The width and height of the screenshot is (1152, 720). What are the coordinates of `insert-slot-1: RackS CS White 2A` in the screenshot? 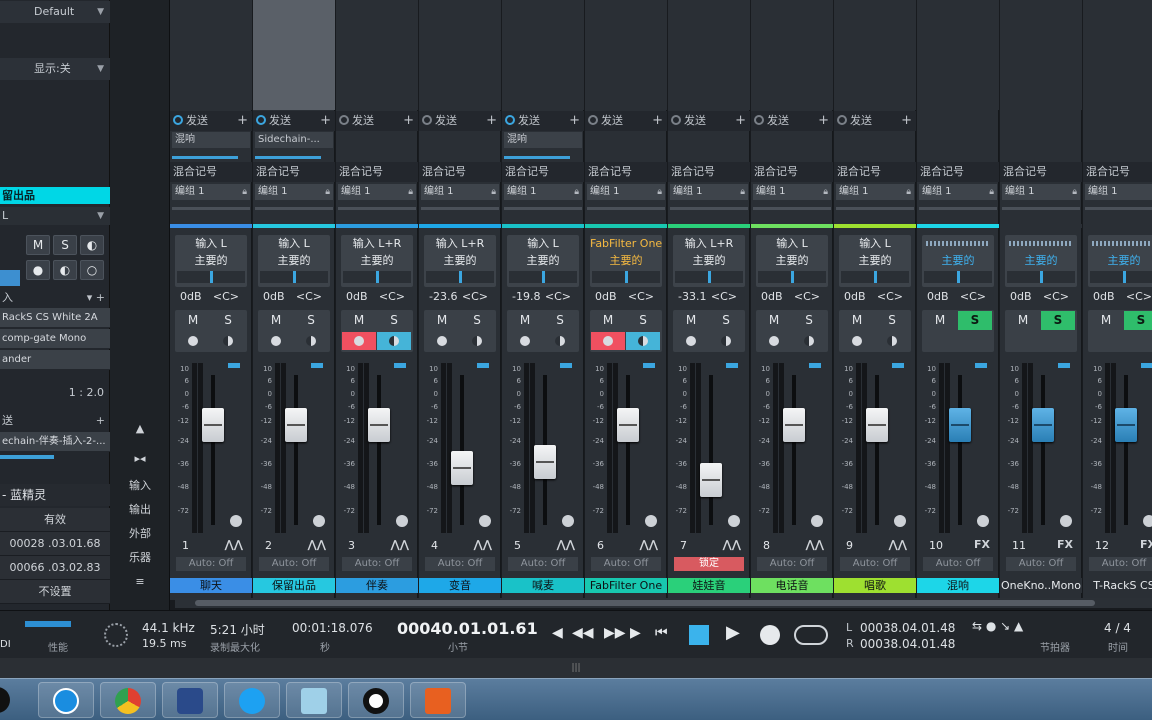 It's located at (55, 318).